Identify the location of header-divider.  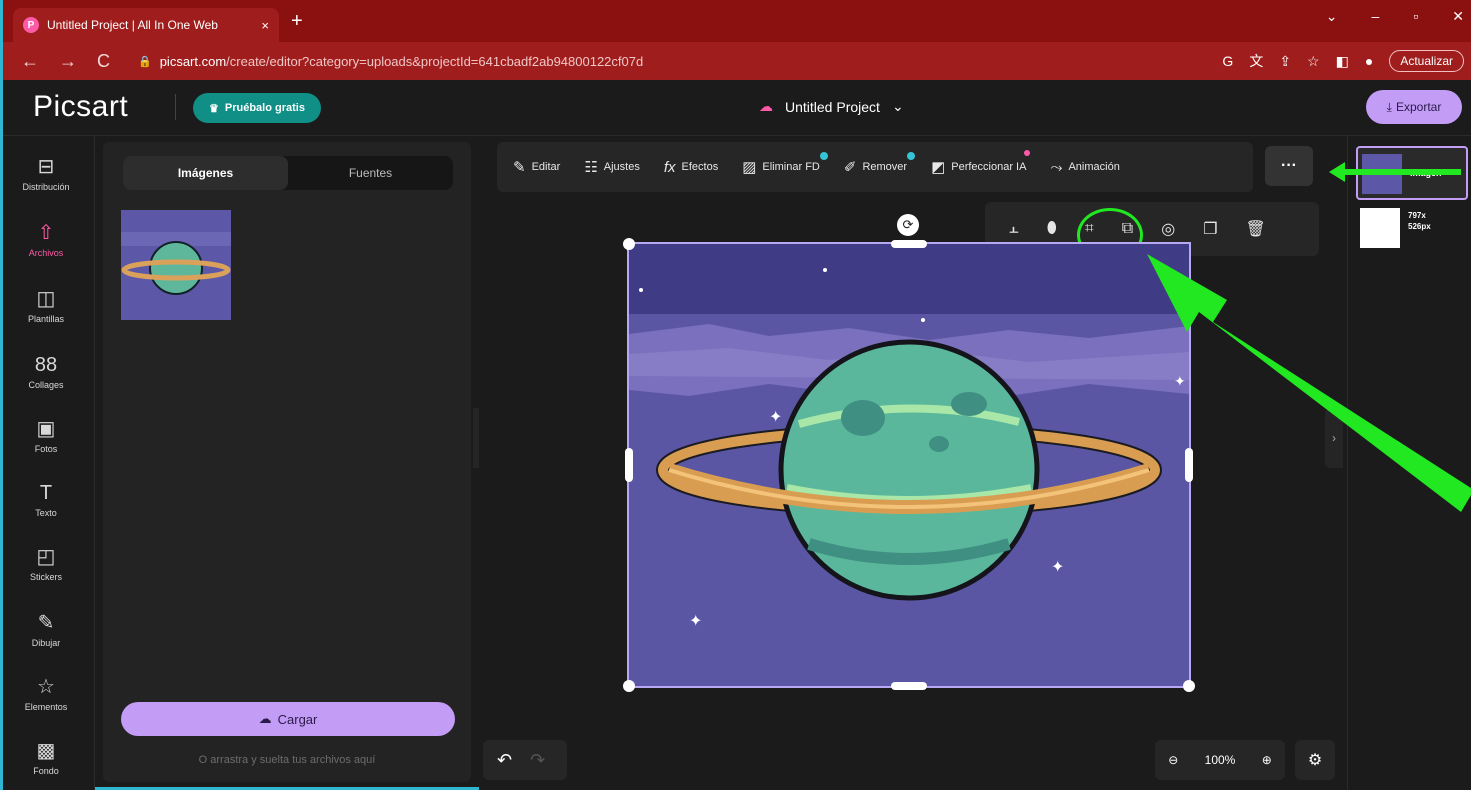
(175, 107).